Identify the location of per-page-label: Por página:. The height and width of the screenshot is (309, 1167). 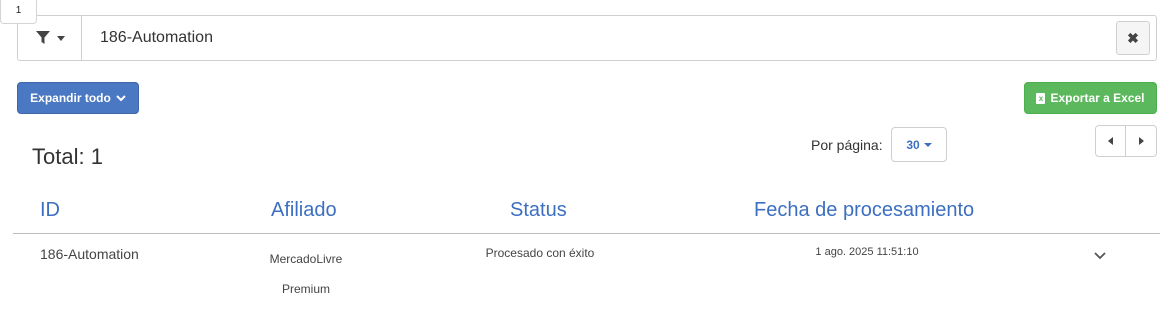
(847, 145).